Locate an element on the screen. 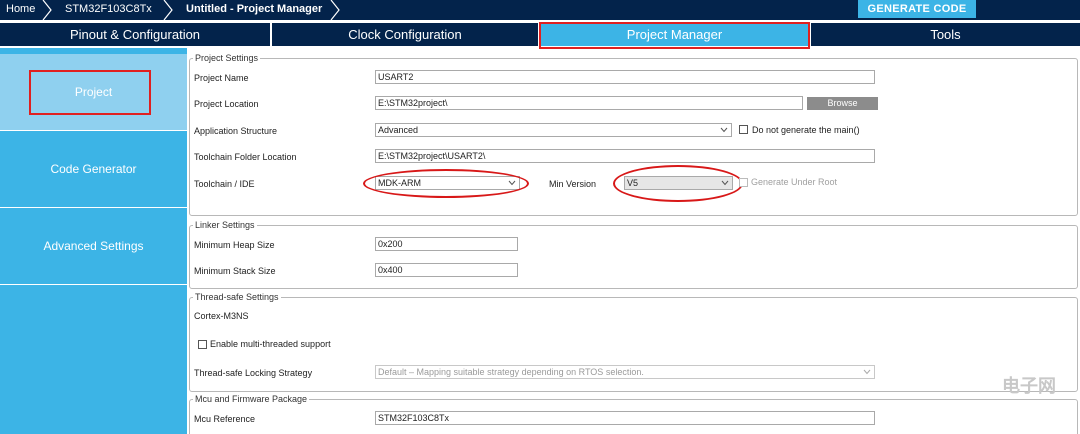 The image size is (1080, 434). thread-safe-legend: Thread-safe Settings is located at coordinates (237, 297).